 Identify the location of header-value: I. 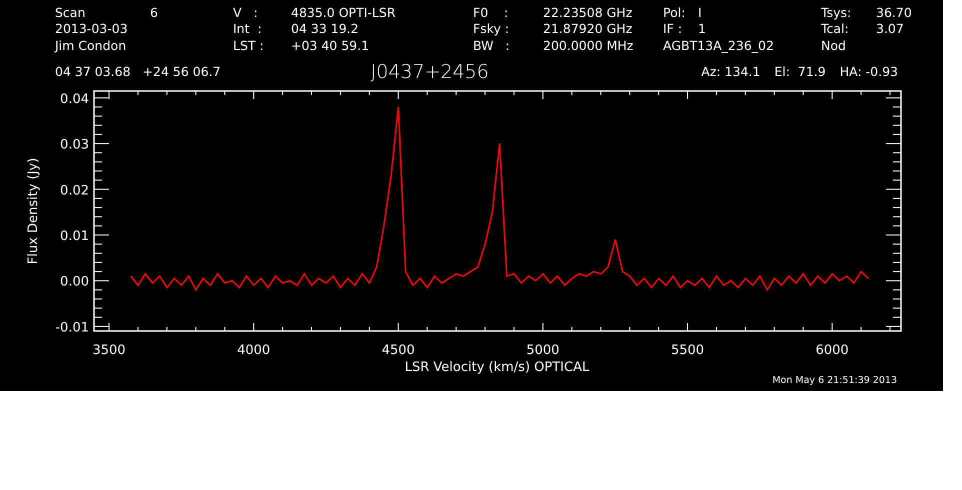
(700, 12).